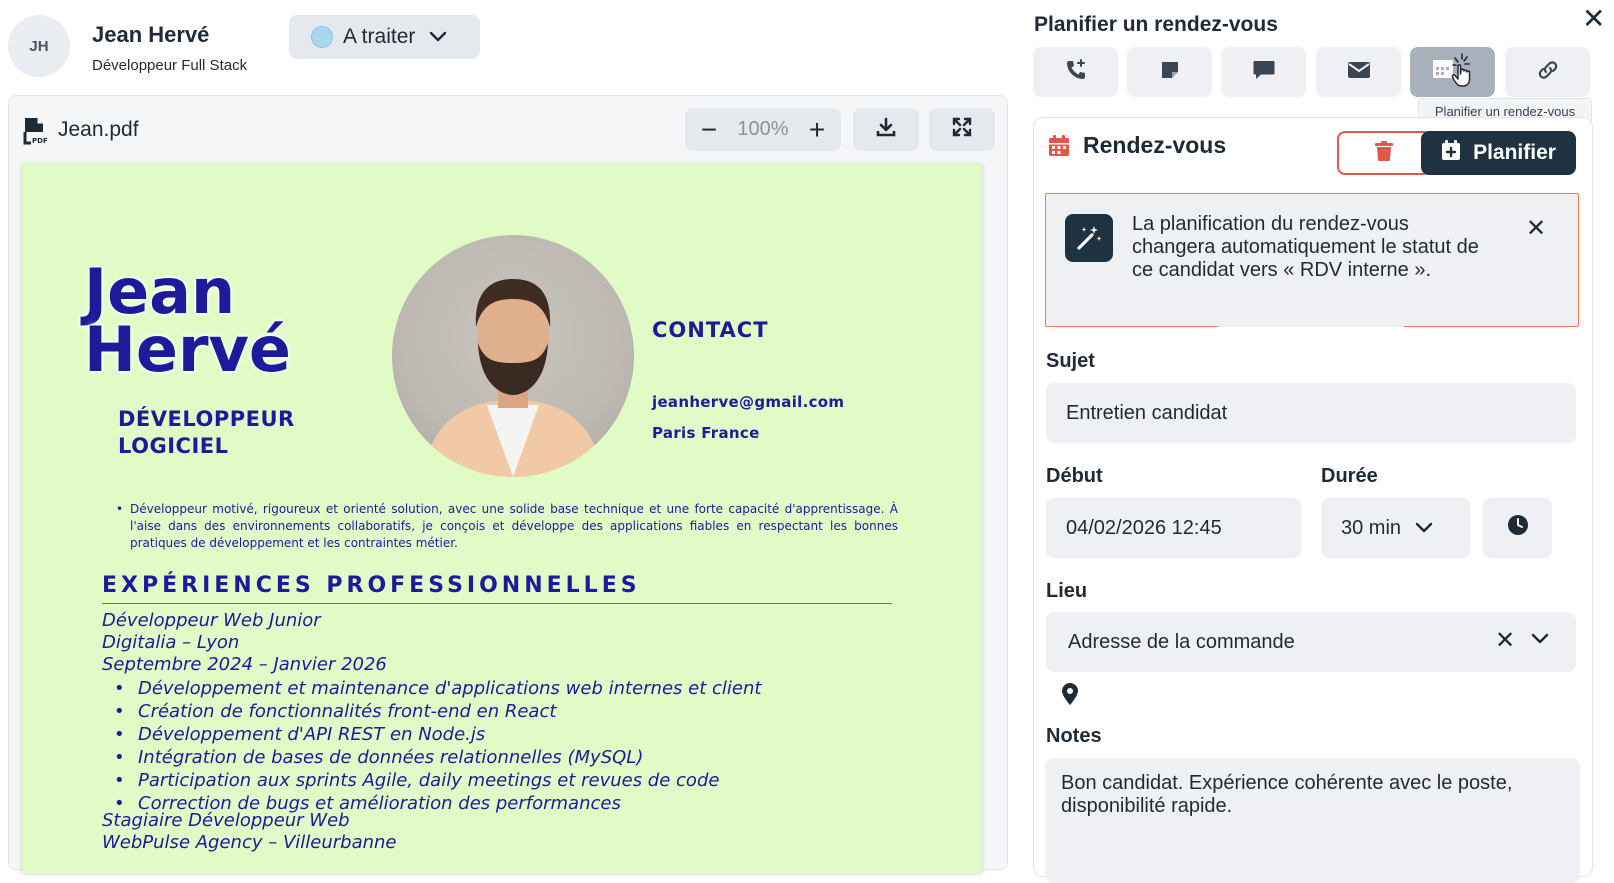 This screenshot has height=883, width=1614. Describe the element at coordinates (187, 349) in the screenshot. I see `cv-name-last: Hervé` at that location.